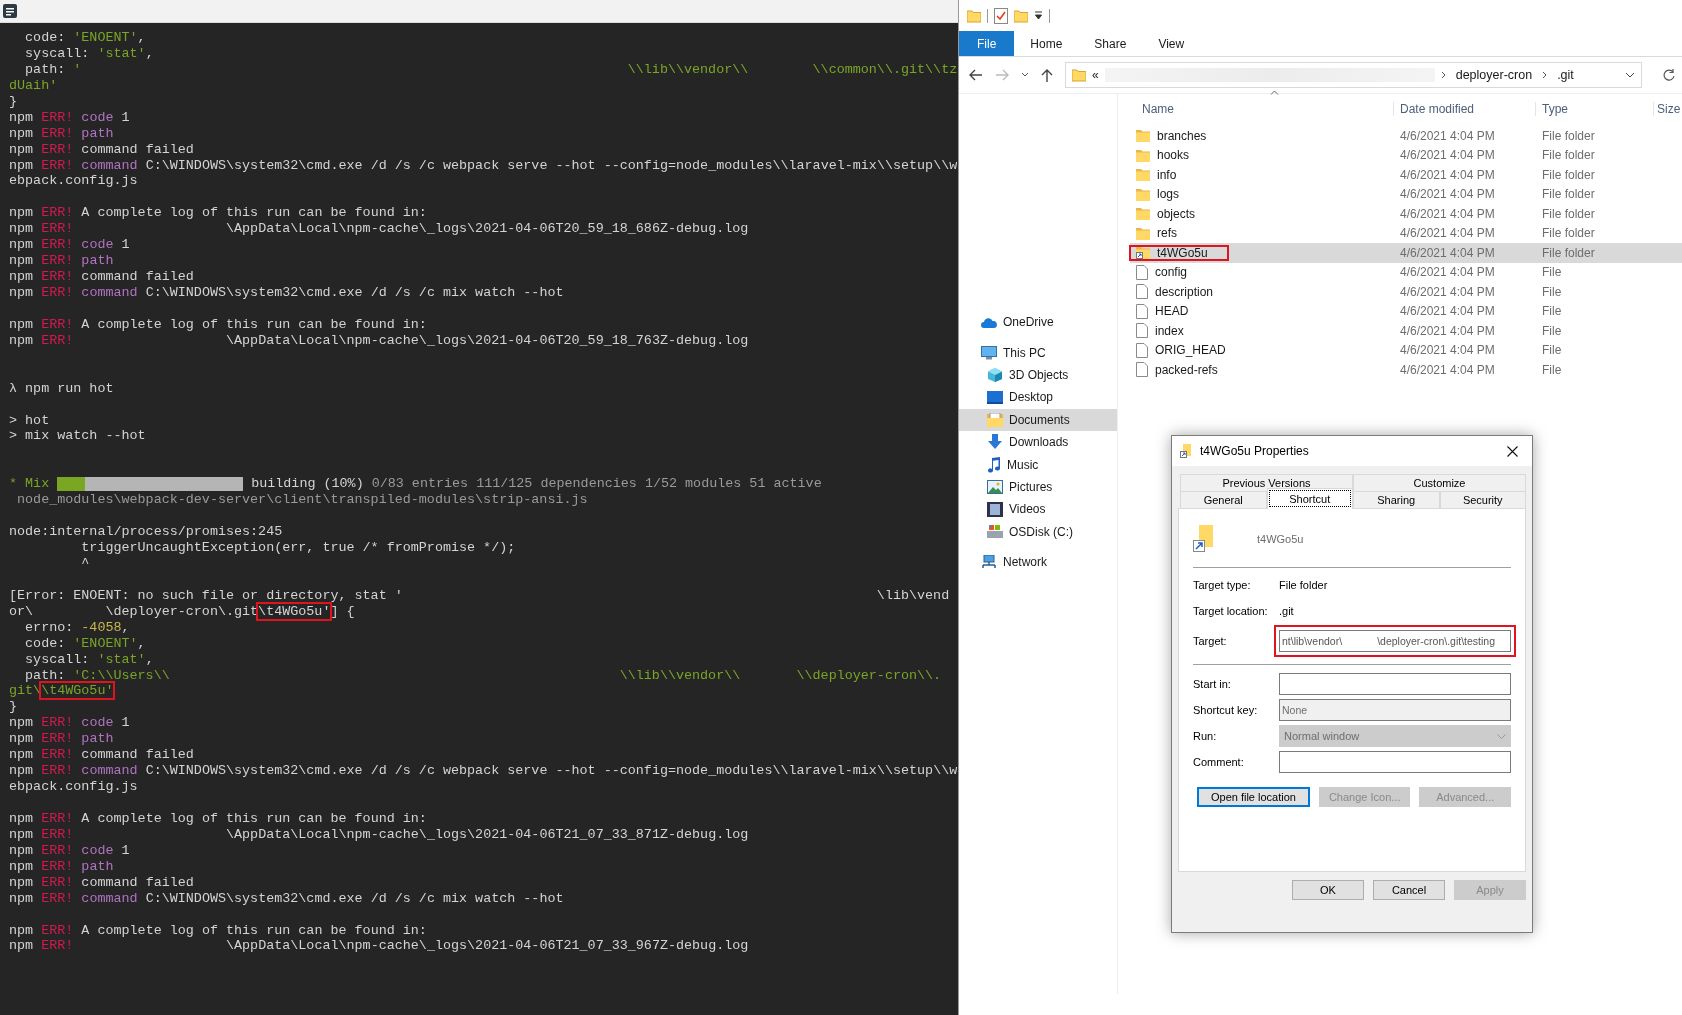  Describe the element at coordinates (89, 53) in the screenshot. I see `terminal-line: syscall: 'stat',` at that location.